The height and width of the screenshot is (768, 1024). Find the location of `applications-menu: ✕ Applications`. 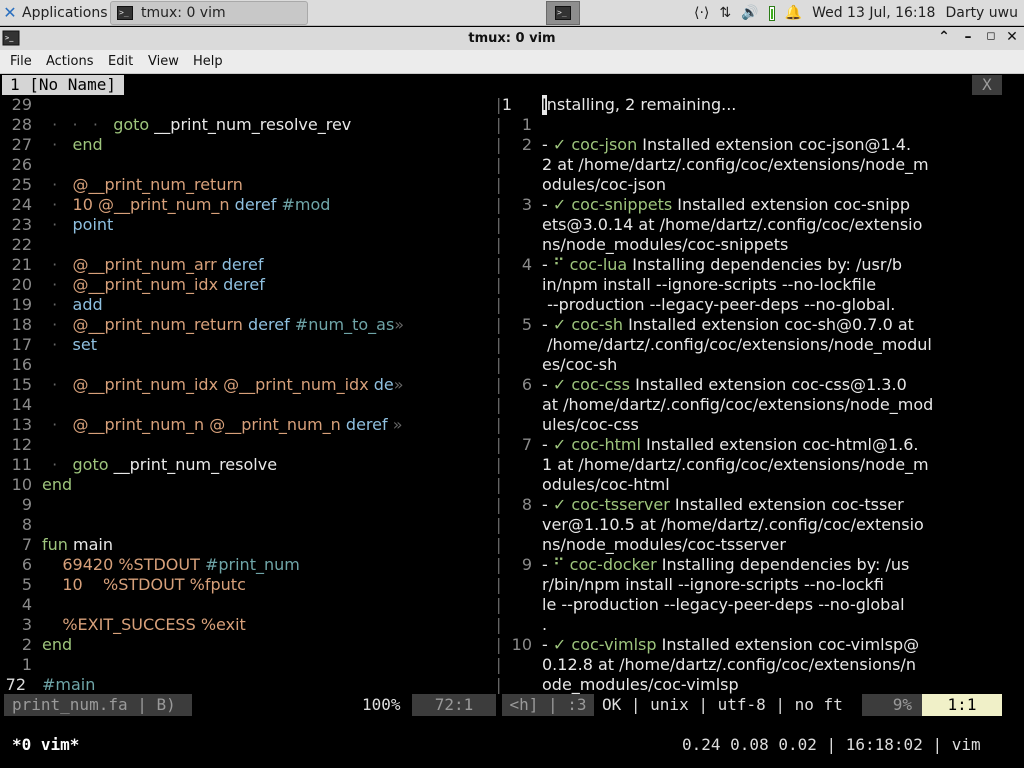

applications-menu: ✕ Applications is located at coordinates (54, 13).